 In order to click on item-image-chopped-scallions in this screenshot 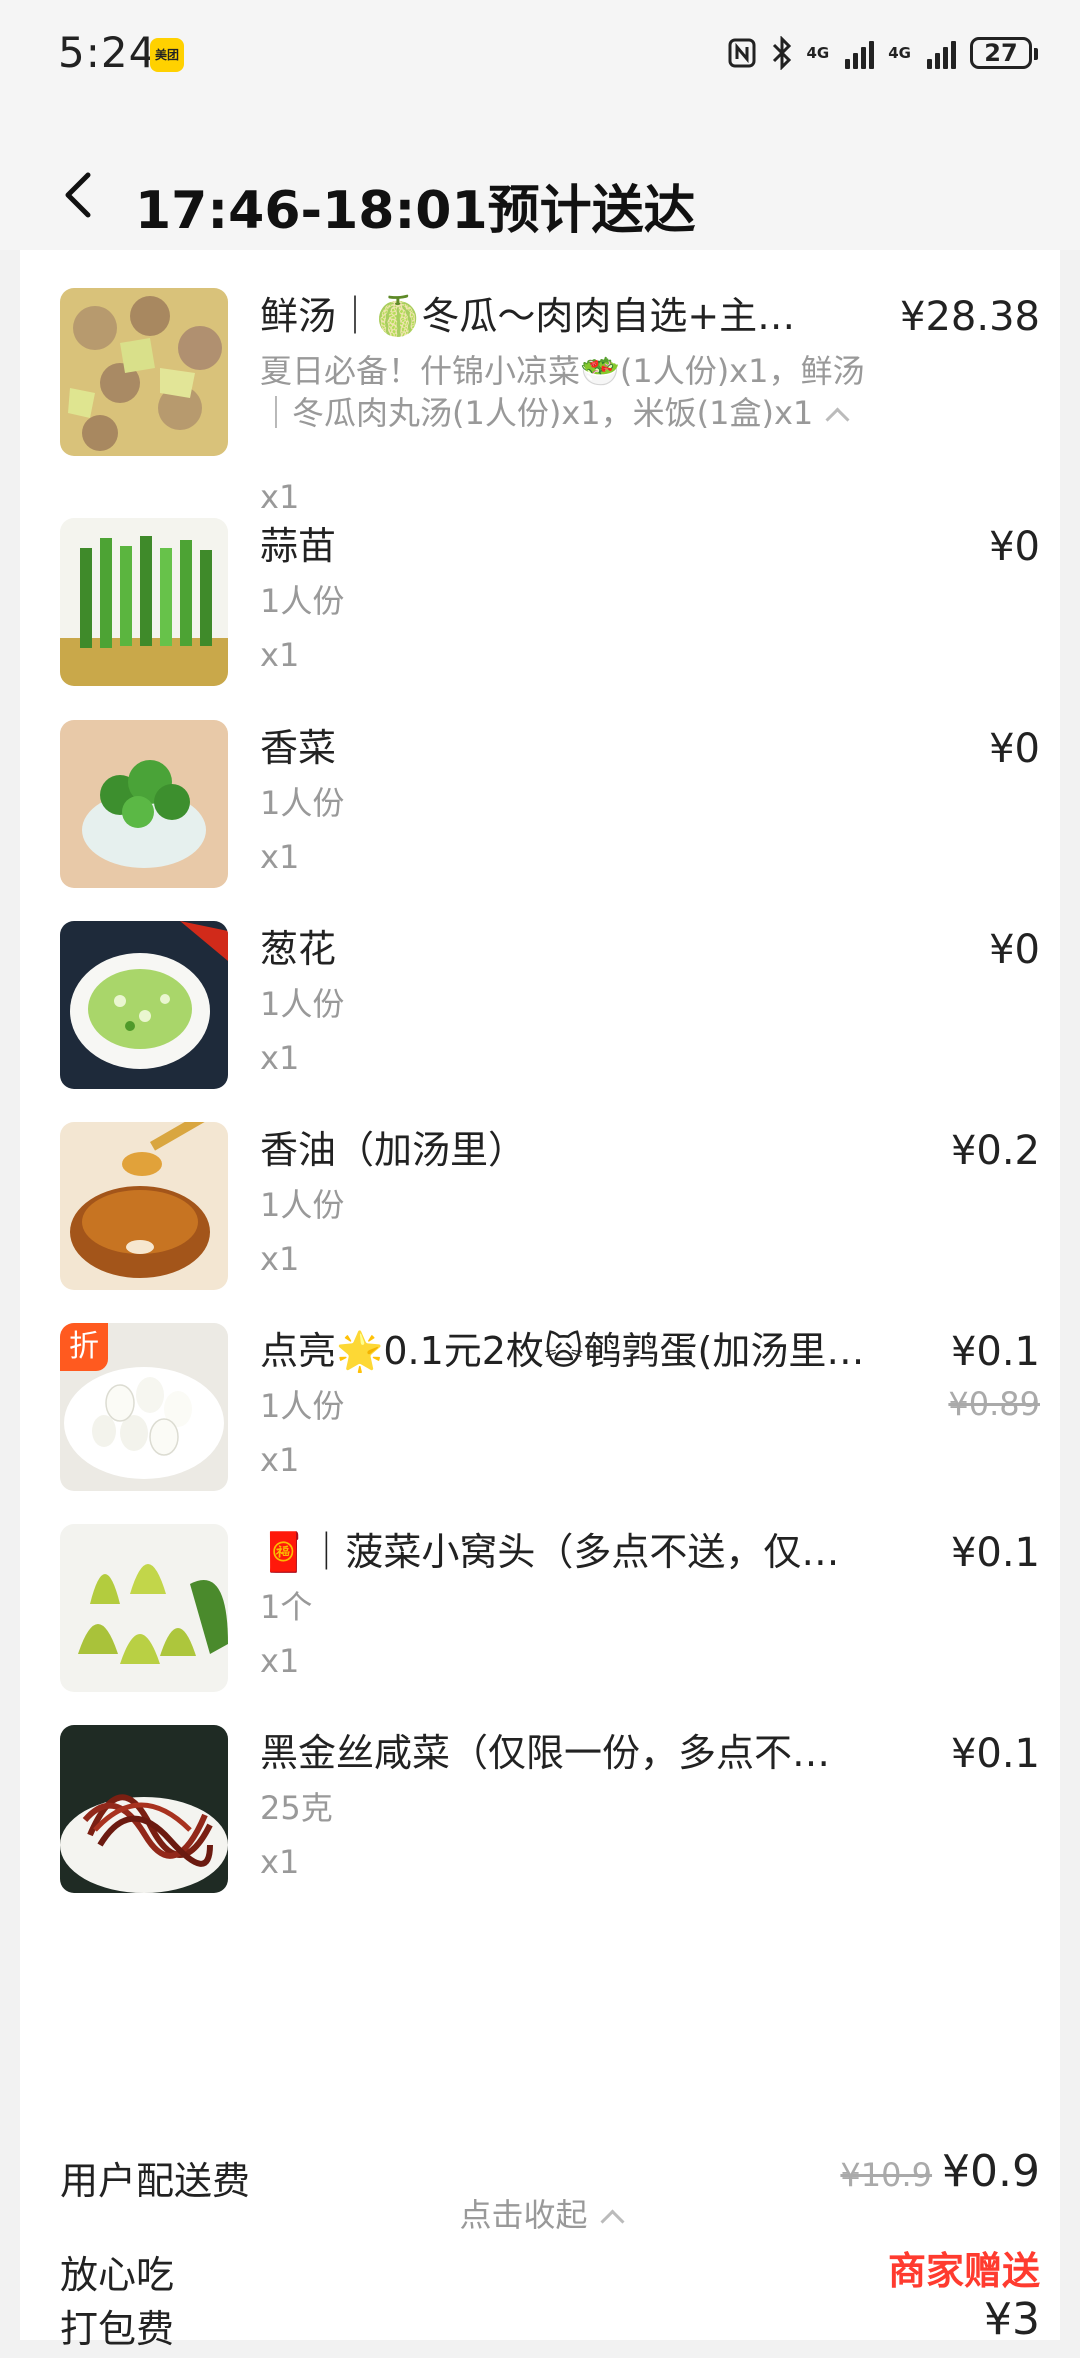, I will do `click(144, 1005)`.